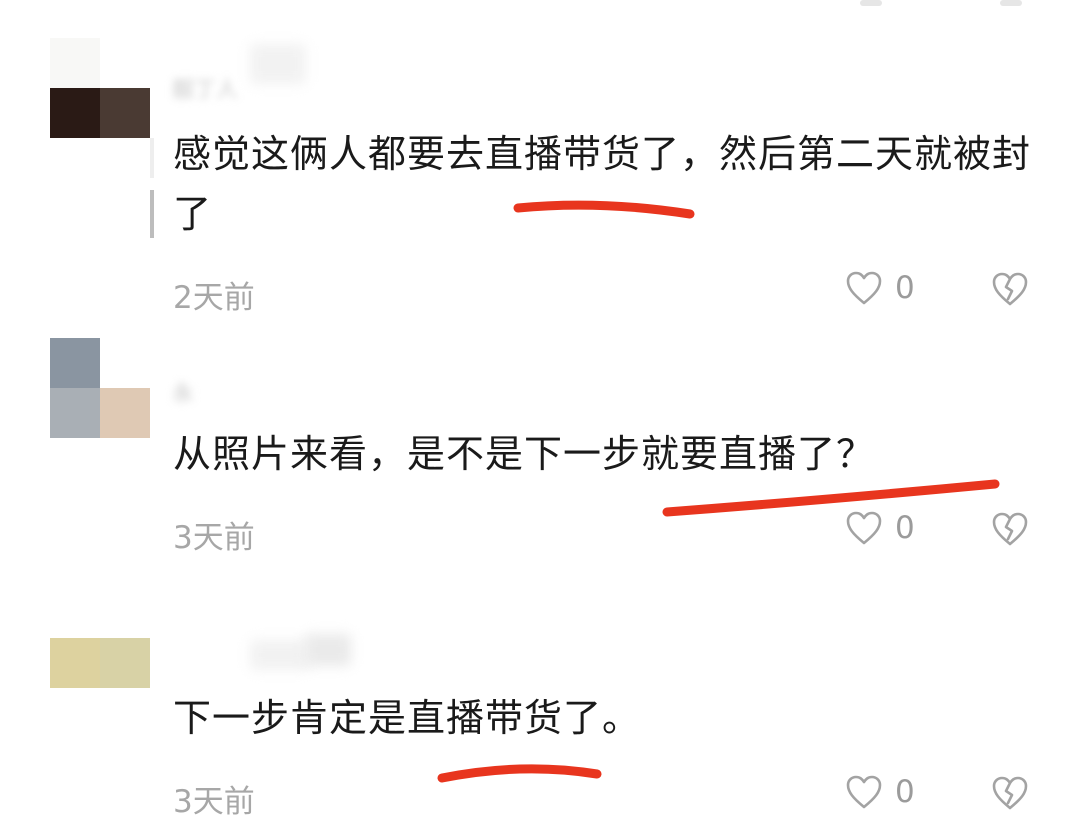  I want to click on comment-text: 感觉这俩人都要去直播带货了，然后第二天就被封了, so click(602, 184).